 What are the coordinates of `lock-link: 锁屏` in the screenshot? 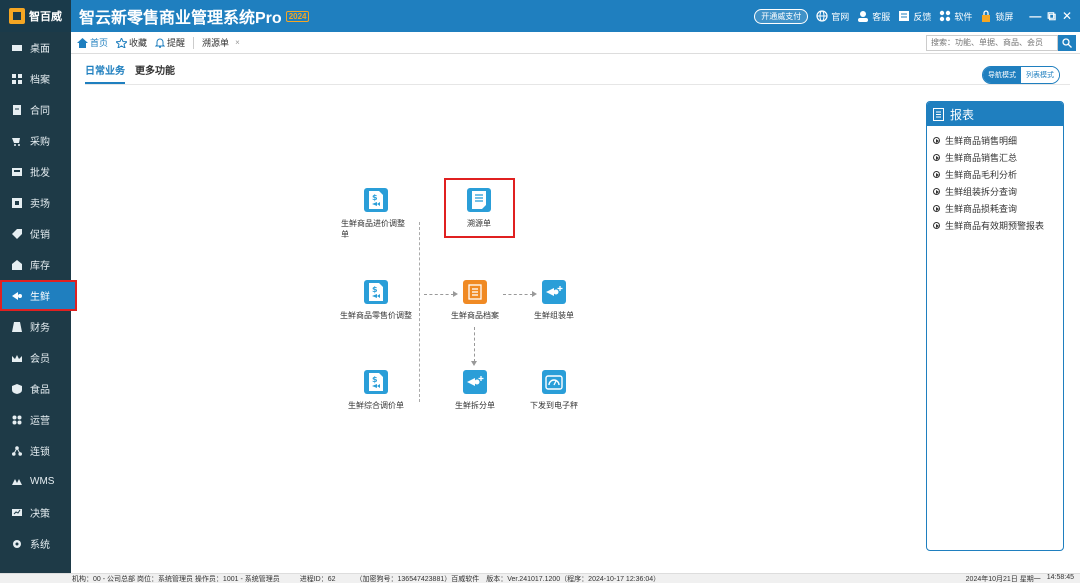 It's located at (996, 16).